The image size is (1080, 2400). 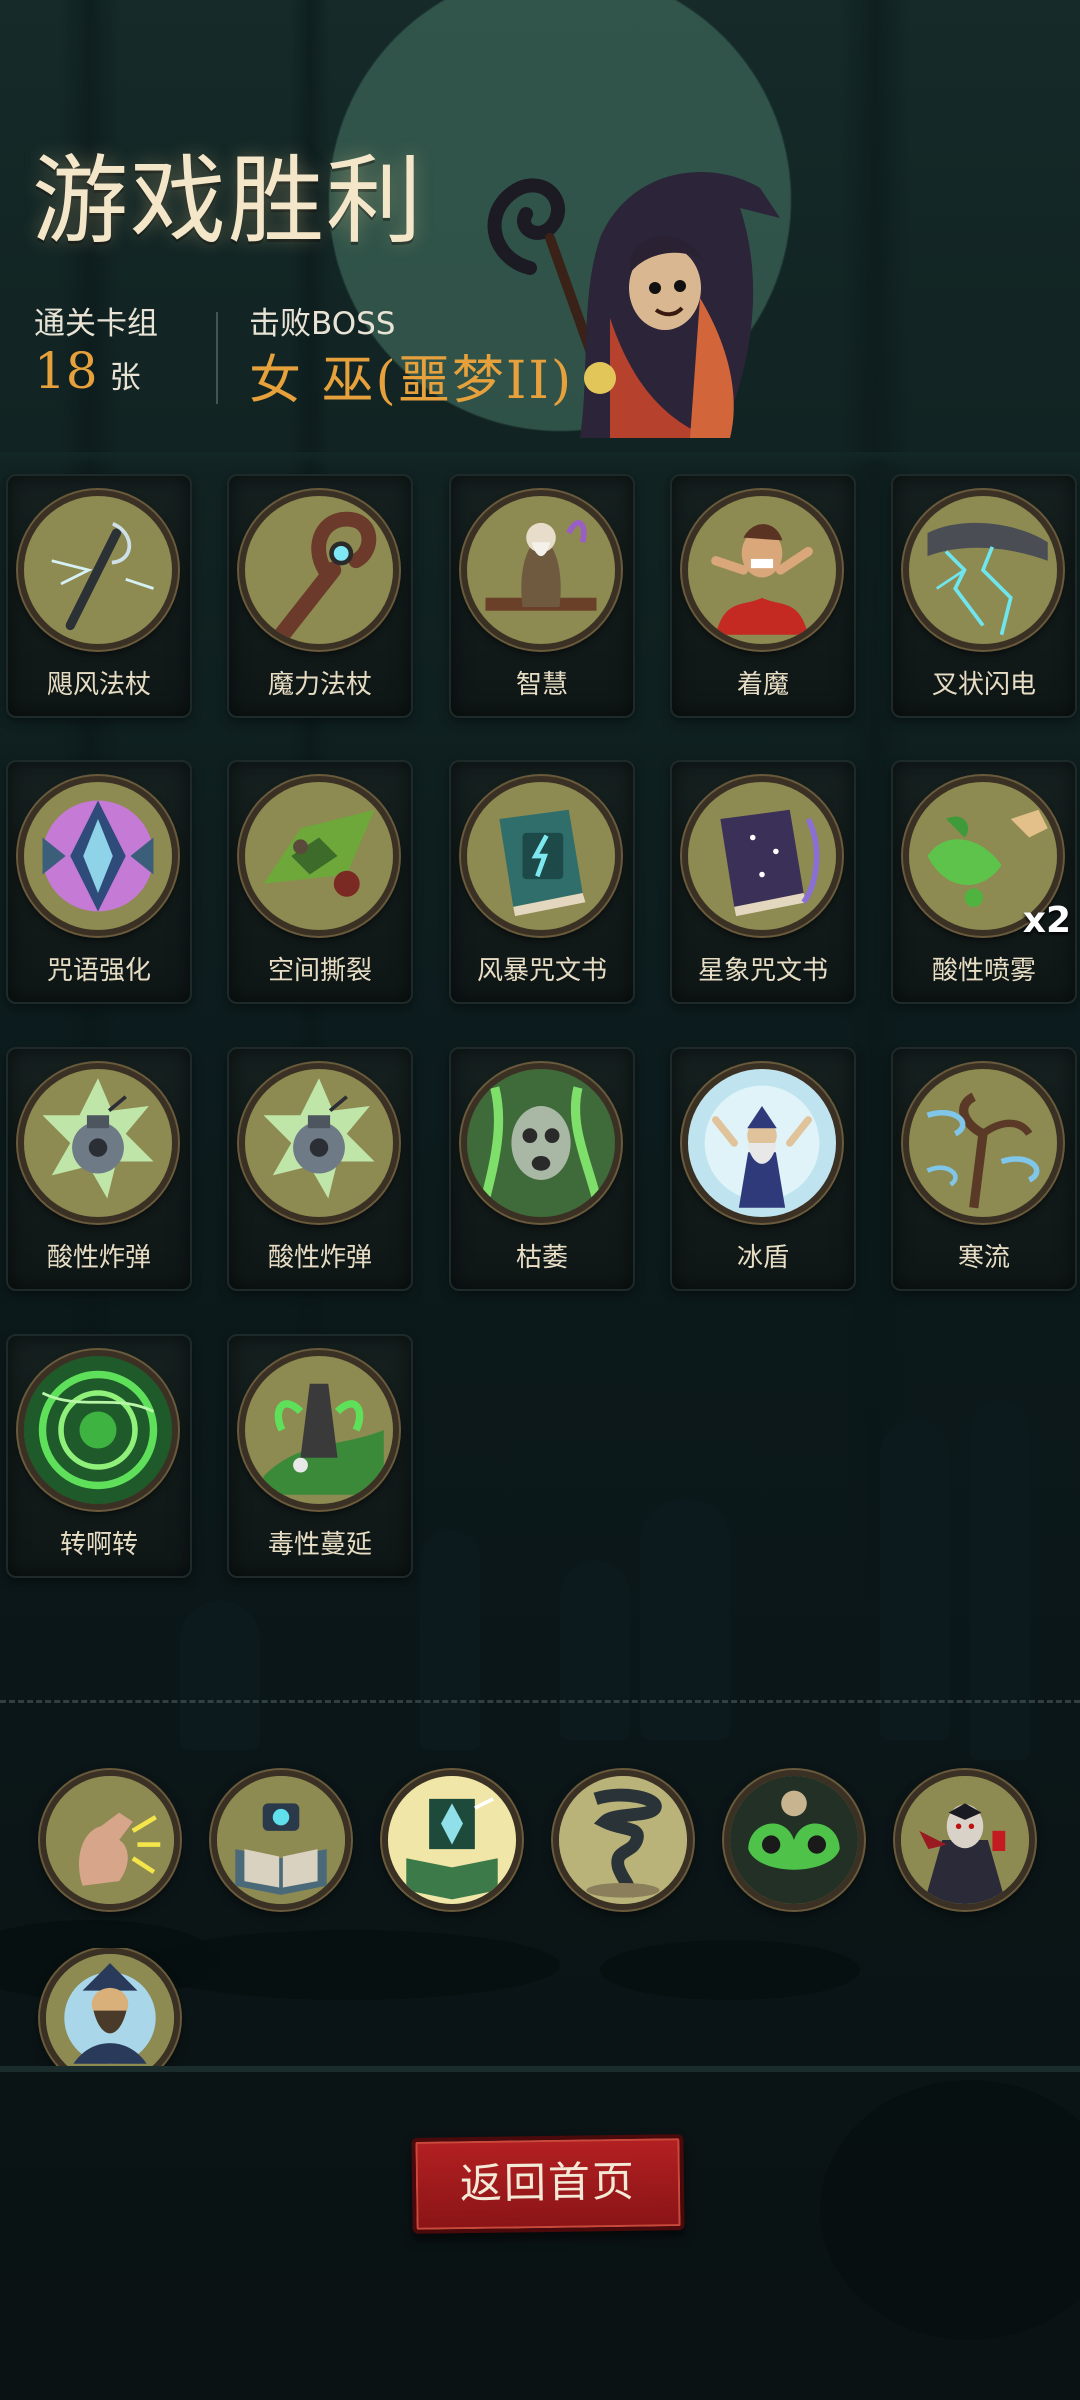 What do you see at coordinates (98, 570) in the screenshot?
I see `hurricane-staff-icon` at bounding box center [98, 570].